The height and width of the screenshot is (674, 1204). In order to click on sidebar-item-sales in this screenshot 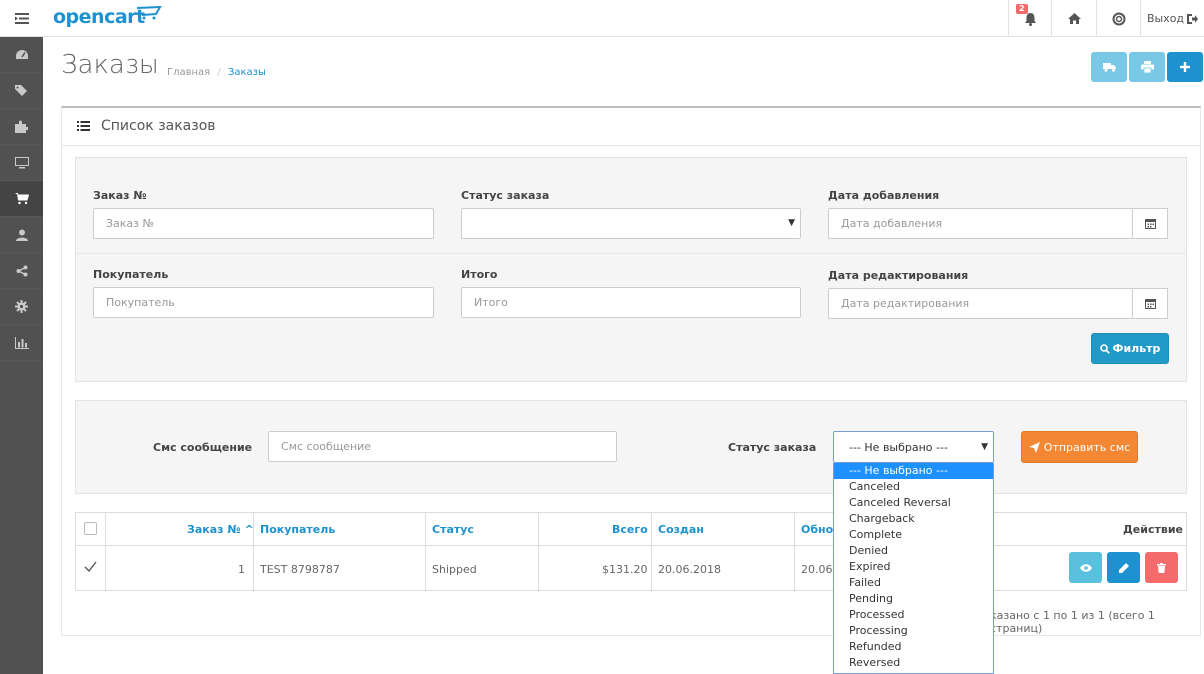, I will do `click(21, 199)`.